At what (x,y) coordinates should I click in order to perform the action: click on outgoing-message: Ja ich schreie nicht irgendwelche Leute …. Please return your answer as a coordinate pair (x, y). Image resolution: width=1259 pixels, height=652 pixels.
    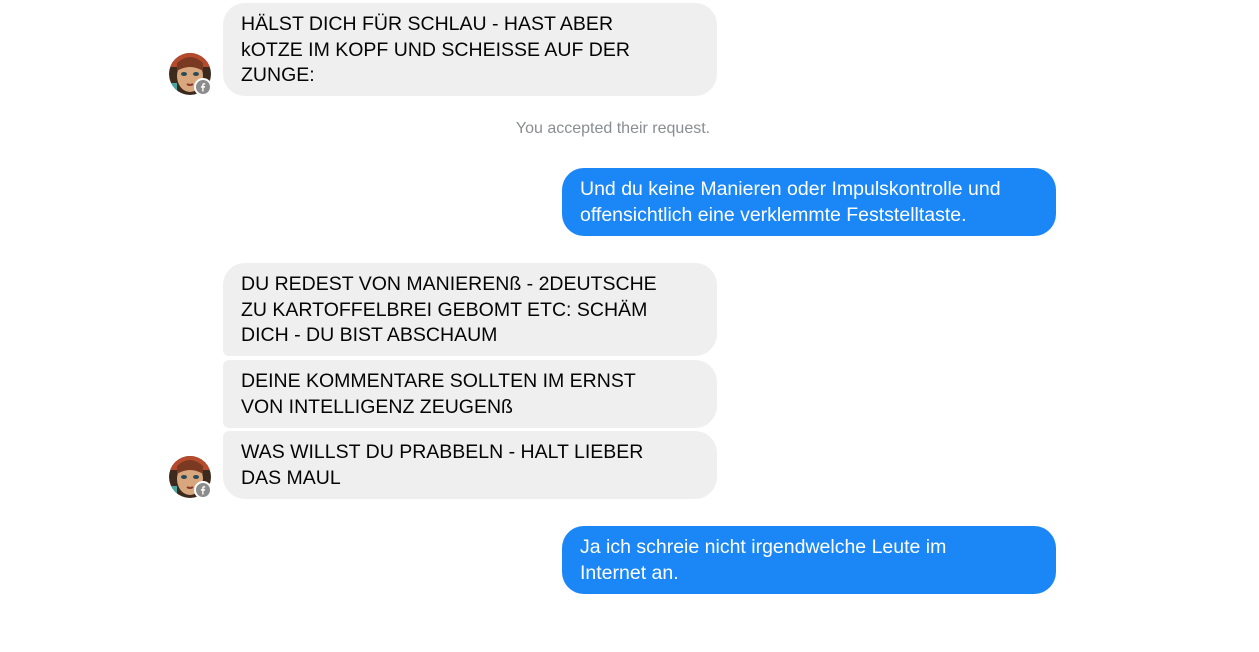
    Looking at the image, I should click on (809, 560).